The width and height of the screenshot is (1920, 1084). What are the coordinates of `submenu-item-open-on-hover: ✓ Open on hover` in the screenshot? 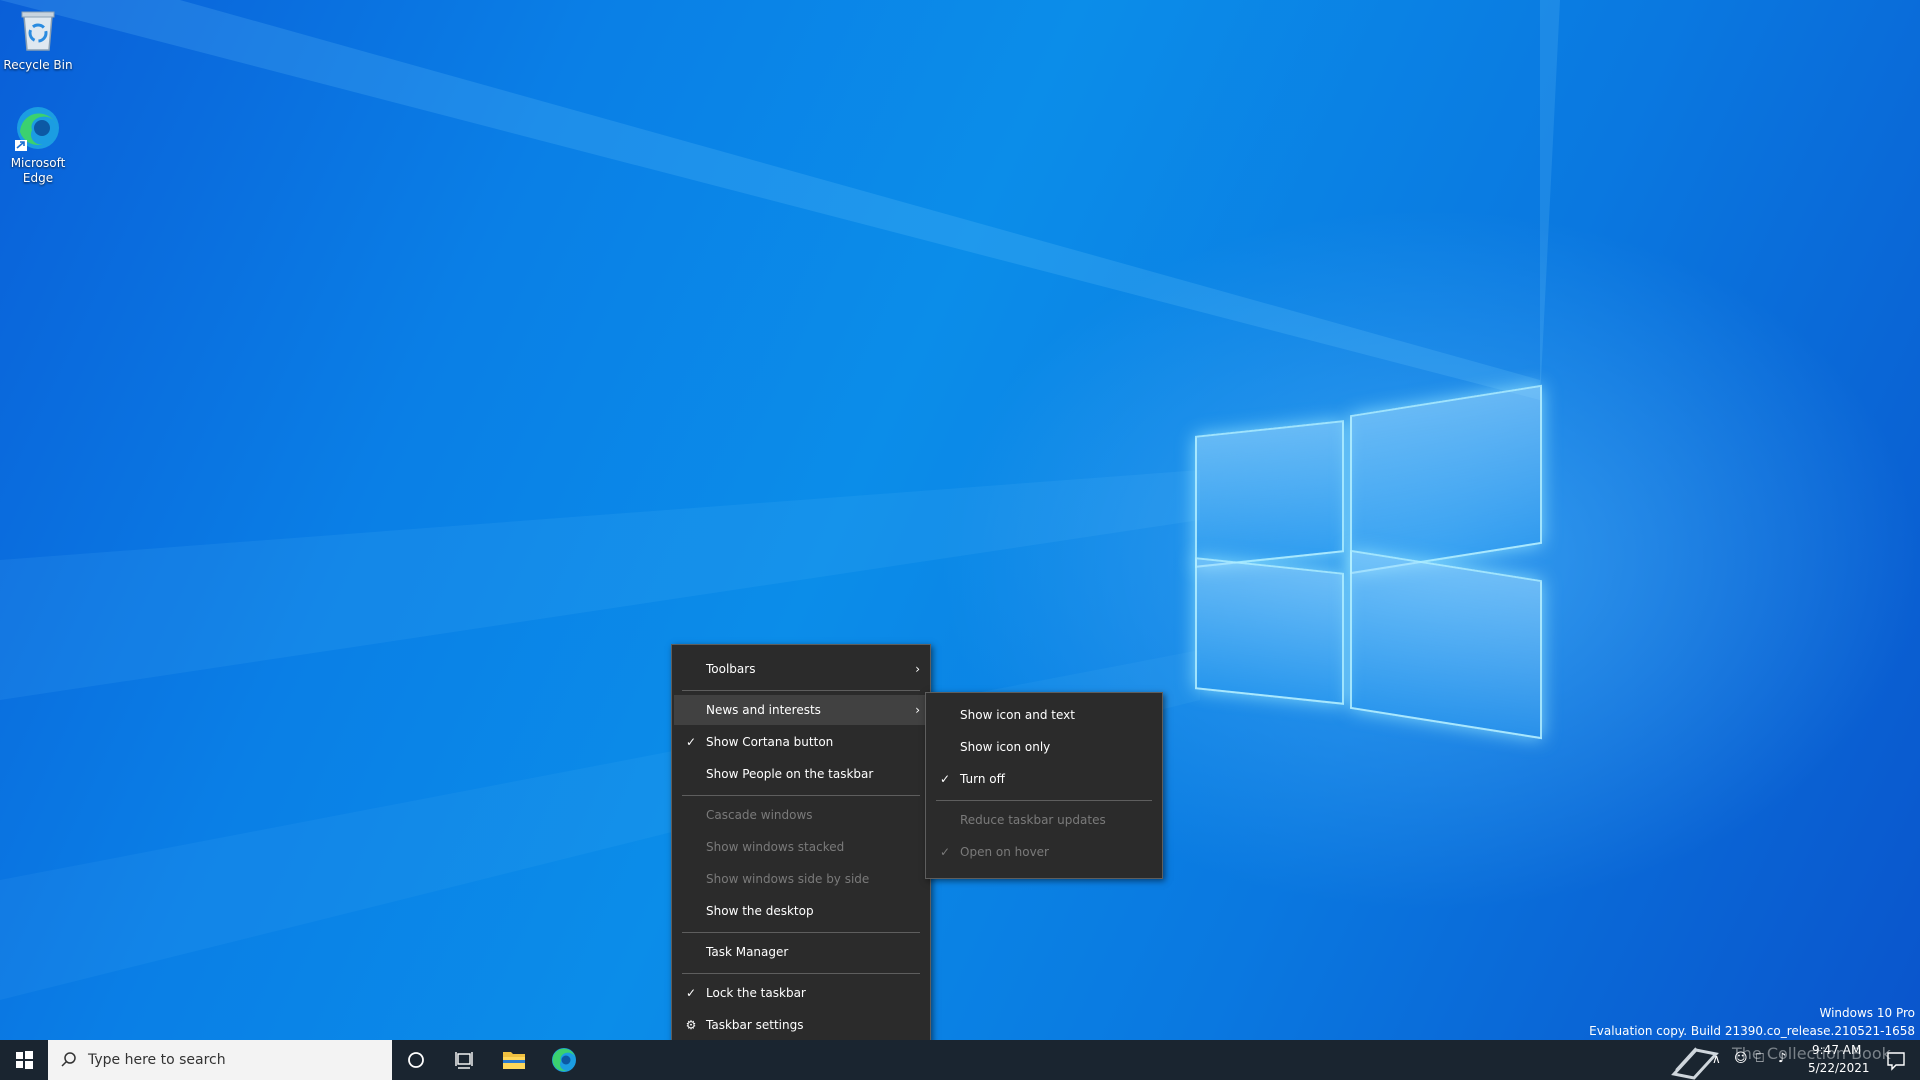 It's located at (1044, 852).